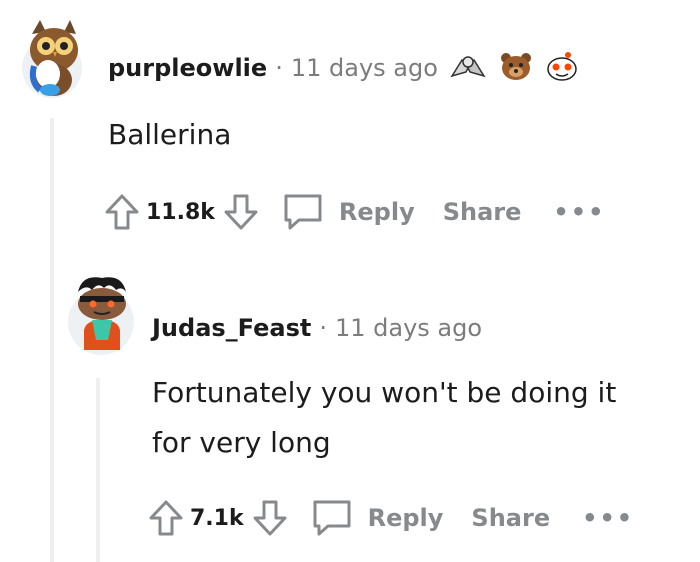 The width and height of the screenshot is (700, 562). What do you see at coordinates (170, 134) in the screenshot?
I see `comment-body: Ballerina` at bounding box center [170, 134].